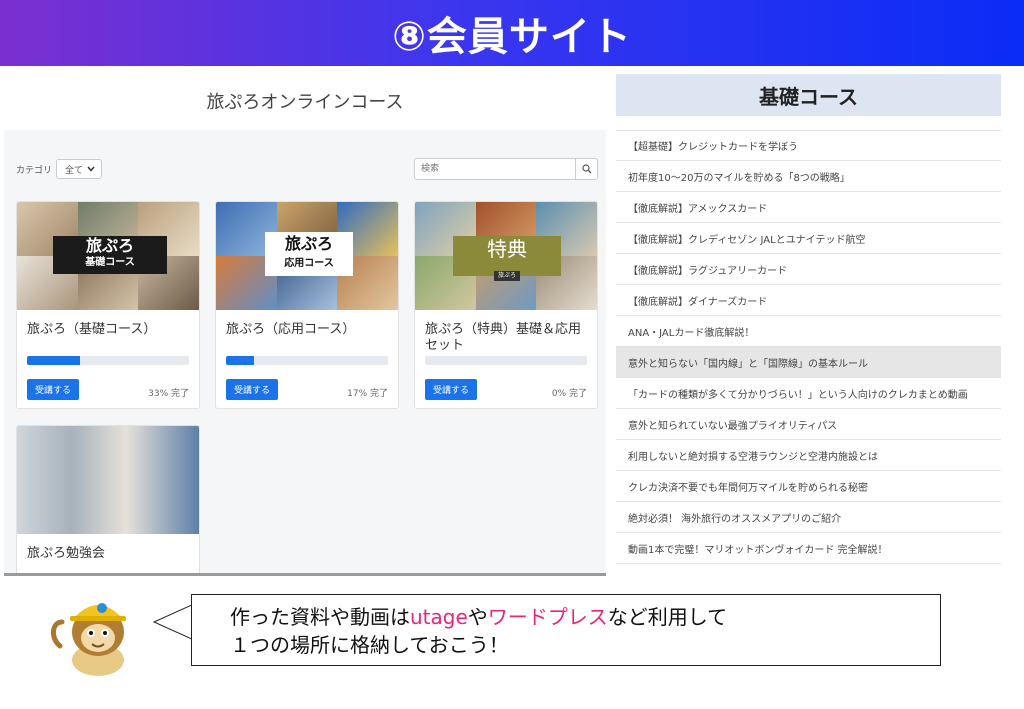  What do you see at coordinates (569, 394) in the screenshot?
I see `progress-label: 0% 完了` at bounding box center [569, 394].